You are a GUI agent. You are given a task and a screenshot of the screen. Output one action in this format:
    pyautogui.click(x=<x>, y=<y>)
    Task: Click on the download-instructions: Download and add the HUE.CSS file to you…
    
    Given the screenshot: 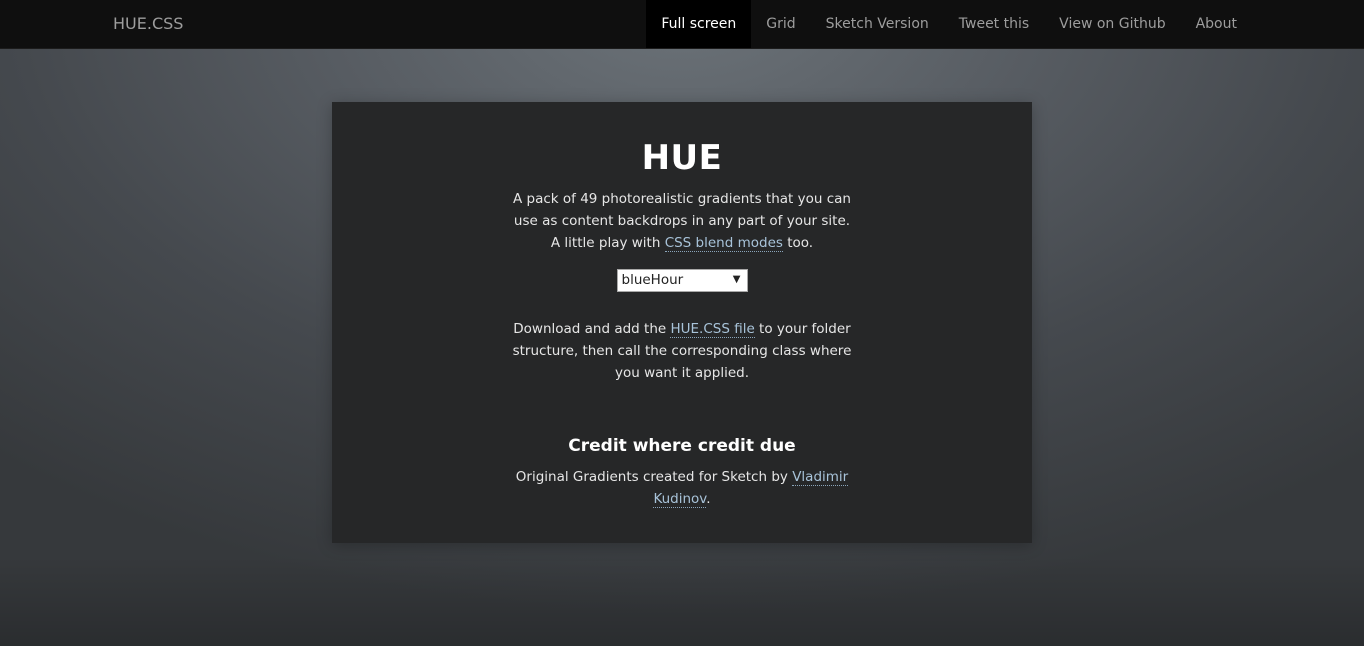 What is the action you would take?
    pyautogui.click(x=682, y=351)
    